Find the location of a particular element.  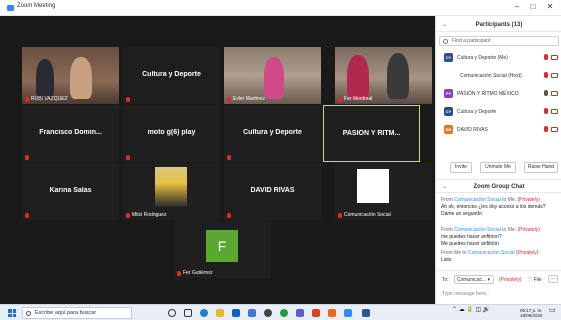

search-placeholder: Find a participant is located at coordinates (471, 41).